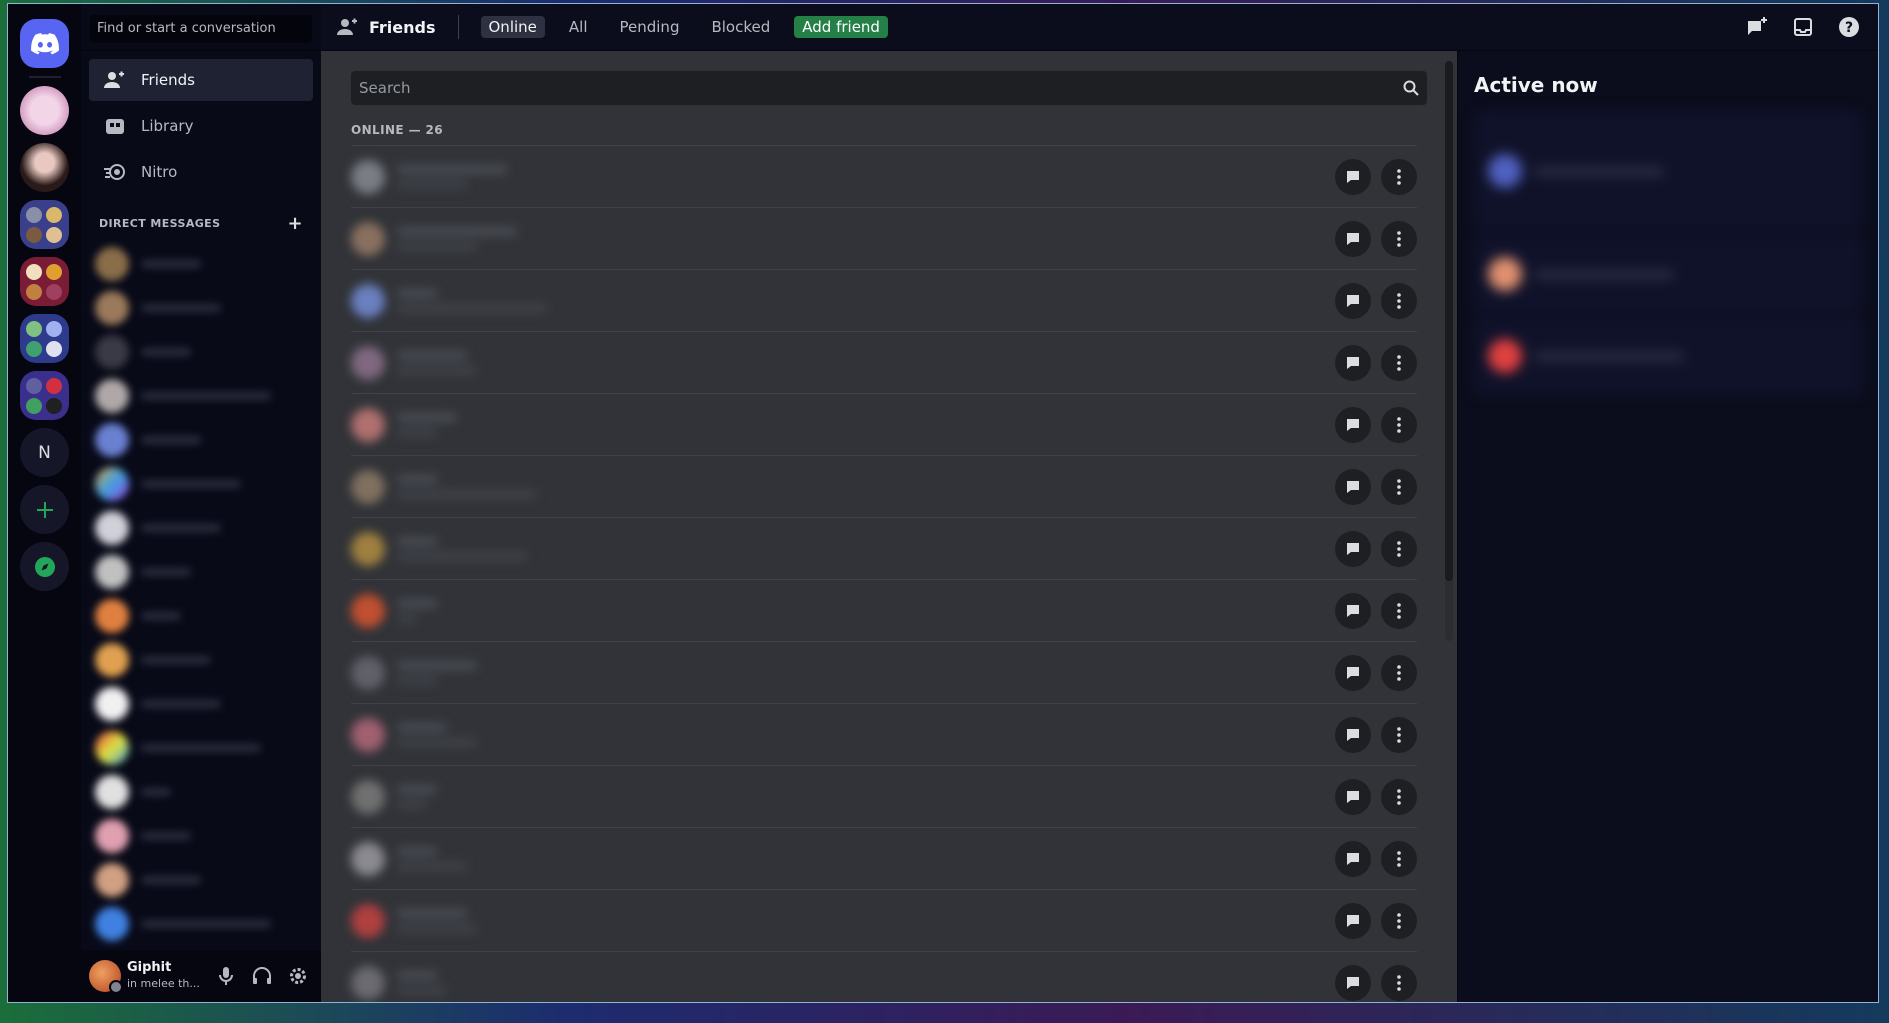 The height and width of the screenshot is (1023, 1889). I want to click on home-button, so click(44, 43).